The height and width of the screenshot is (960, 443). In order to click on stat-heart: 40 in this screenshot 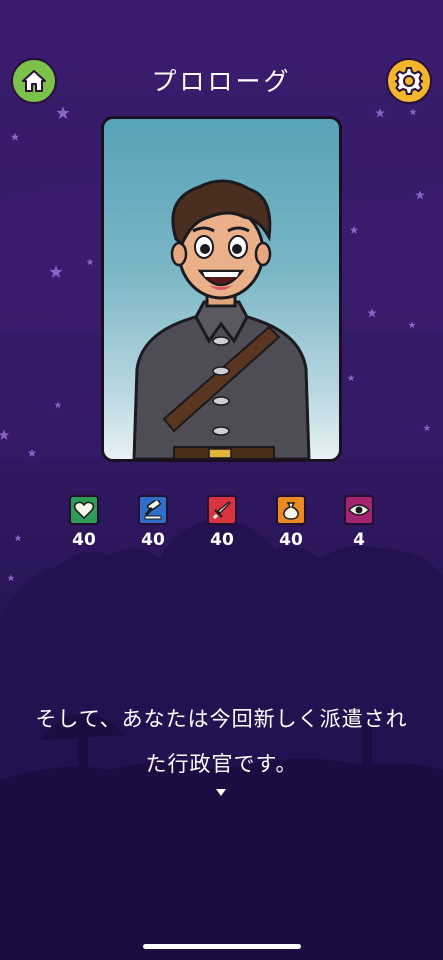, I will do `click(84, 522)`.